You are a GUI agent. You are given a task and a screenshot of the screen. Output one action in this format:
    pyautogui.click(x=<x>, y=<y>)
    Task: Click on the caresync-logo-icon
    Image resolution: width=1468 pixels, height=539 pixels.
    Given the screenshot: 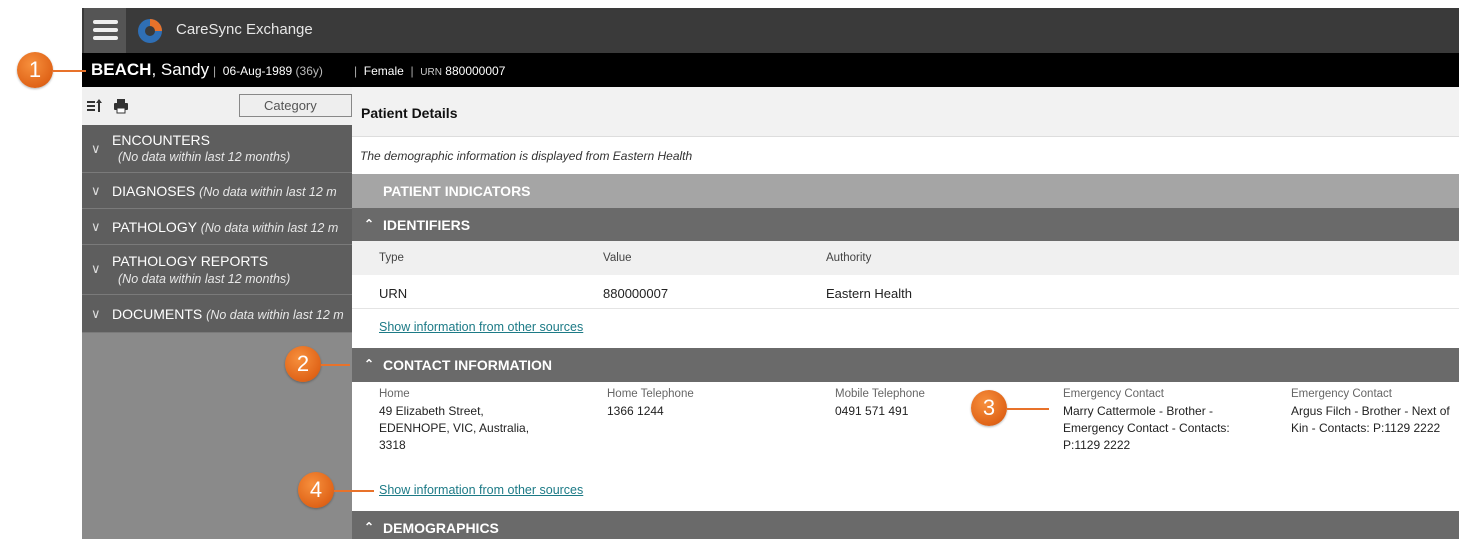 What is the action you would take?
    pyautogui.click(x=150, y=31)
    